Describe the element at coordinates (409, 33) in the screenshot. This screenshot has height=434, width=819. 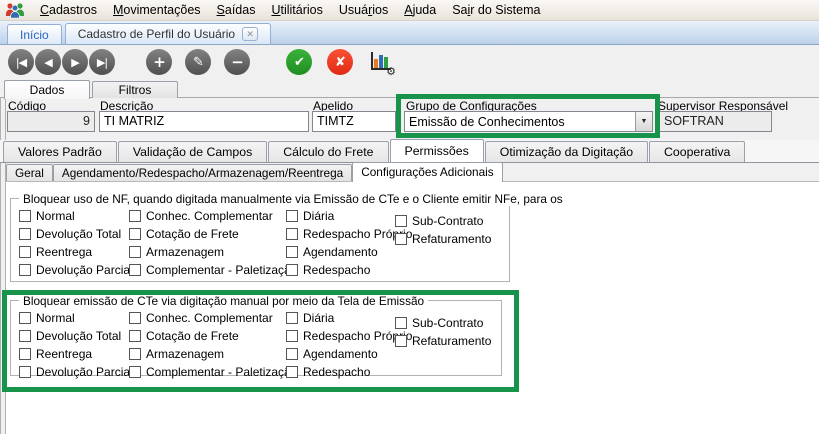
I see `document-tab-strip: Início Cadastro de Perfil do Usuário ✕` at that location.